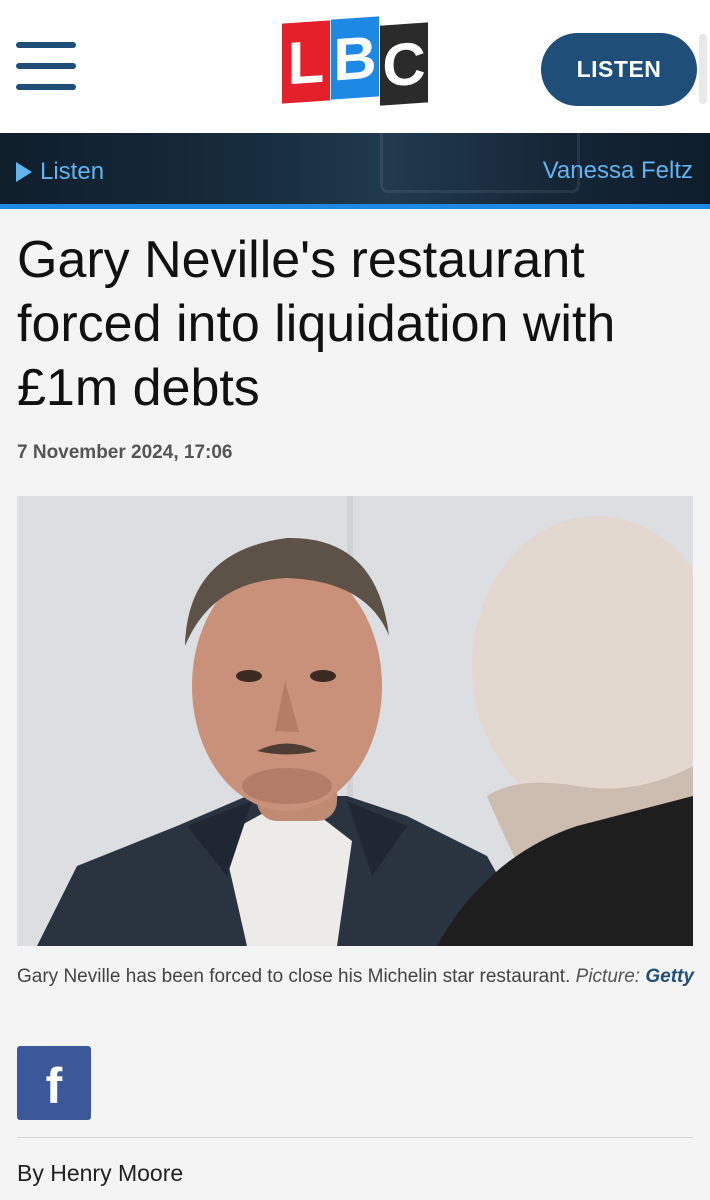 The height and width of the screenshot is (1200, 710). I want to click on logo-letter-l: L, so click(306, 62).